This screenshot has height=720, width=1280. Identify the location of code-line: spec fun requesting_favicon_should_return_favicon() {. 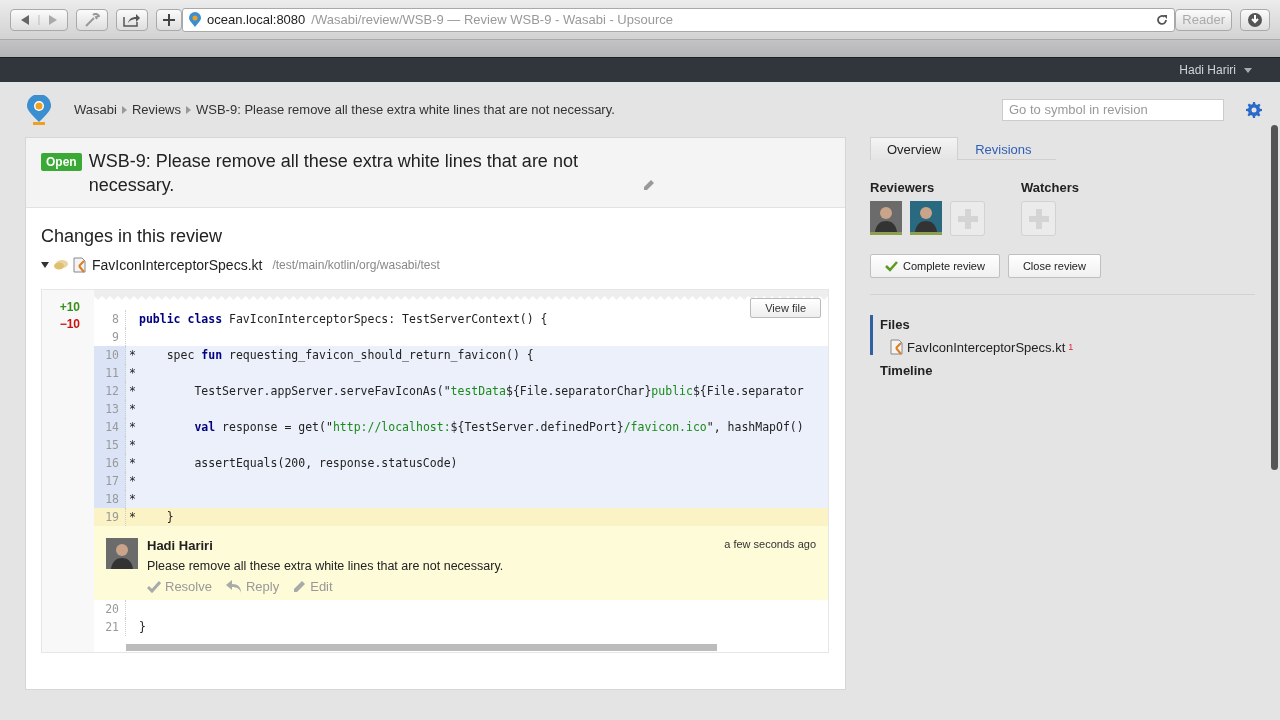
(349, 355).